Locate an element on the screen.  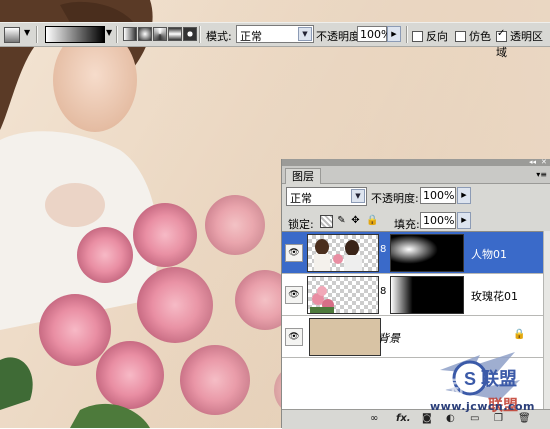
gradient-picker-caret-icon: ▼ is located at coordinates (109, 32).